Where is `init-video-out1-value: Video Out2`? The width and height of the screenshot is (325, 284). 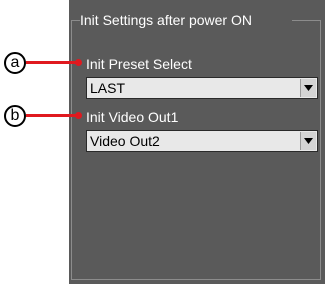
init-video-out1-value: Video Out2 is located at coordinates (125, 141).